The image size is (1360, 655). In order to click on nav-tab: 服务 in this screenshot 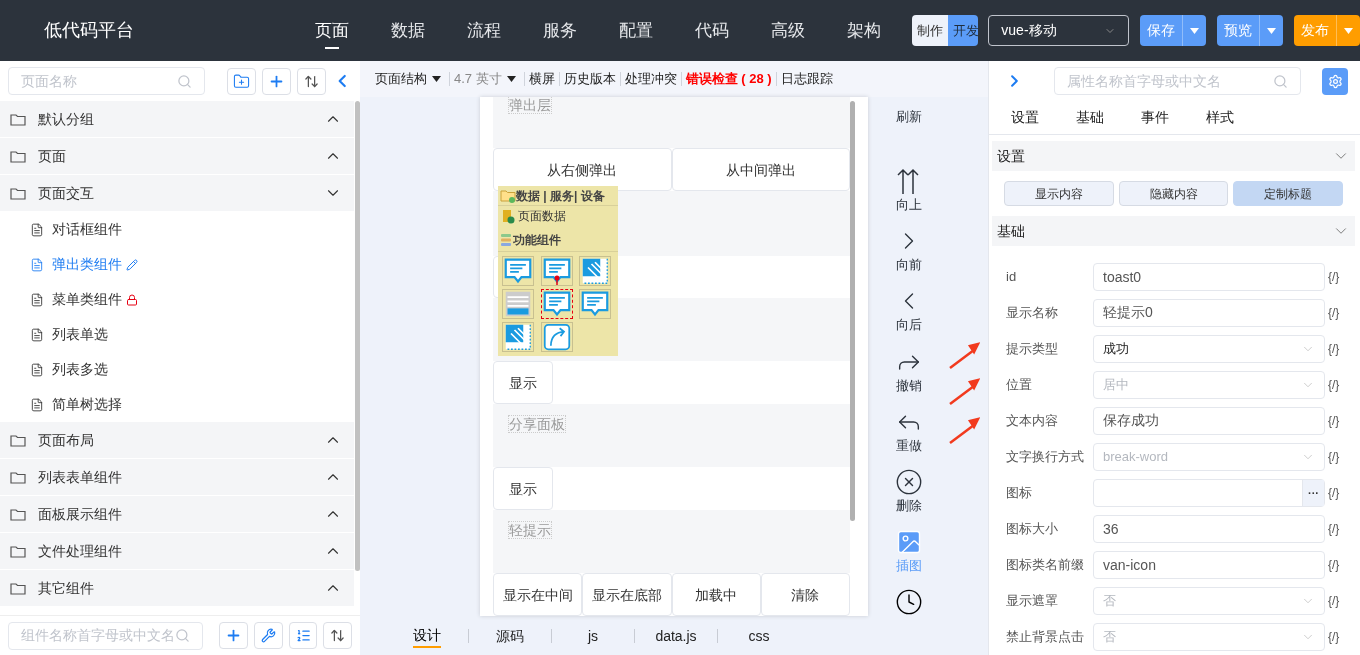, I will do `click(559, 30)`.